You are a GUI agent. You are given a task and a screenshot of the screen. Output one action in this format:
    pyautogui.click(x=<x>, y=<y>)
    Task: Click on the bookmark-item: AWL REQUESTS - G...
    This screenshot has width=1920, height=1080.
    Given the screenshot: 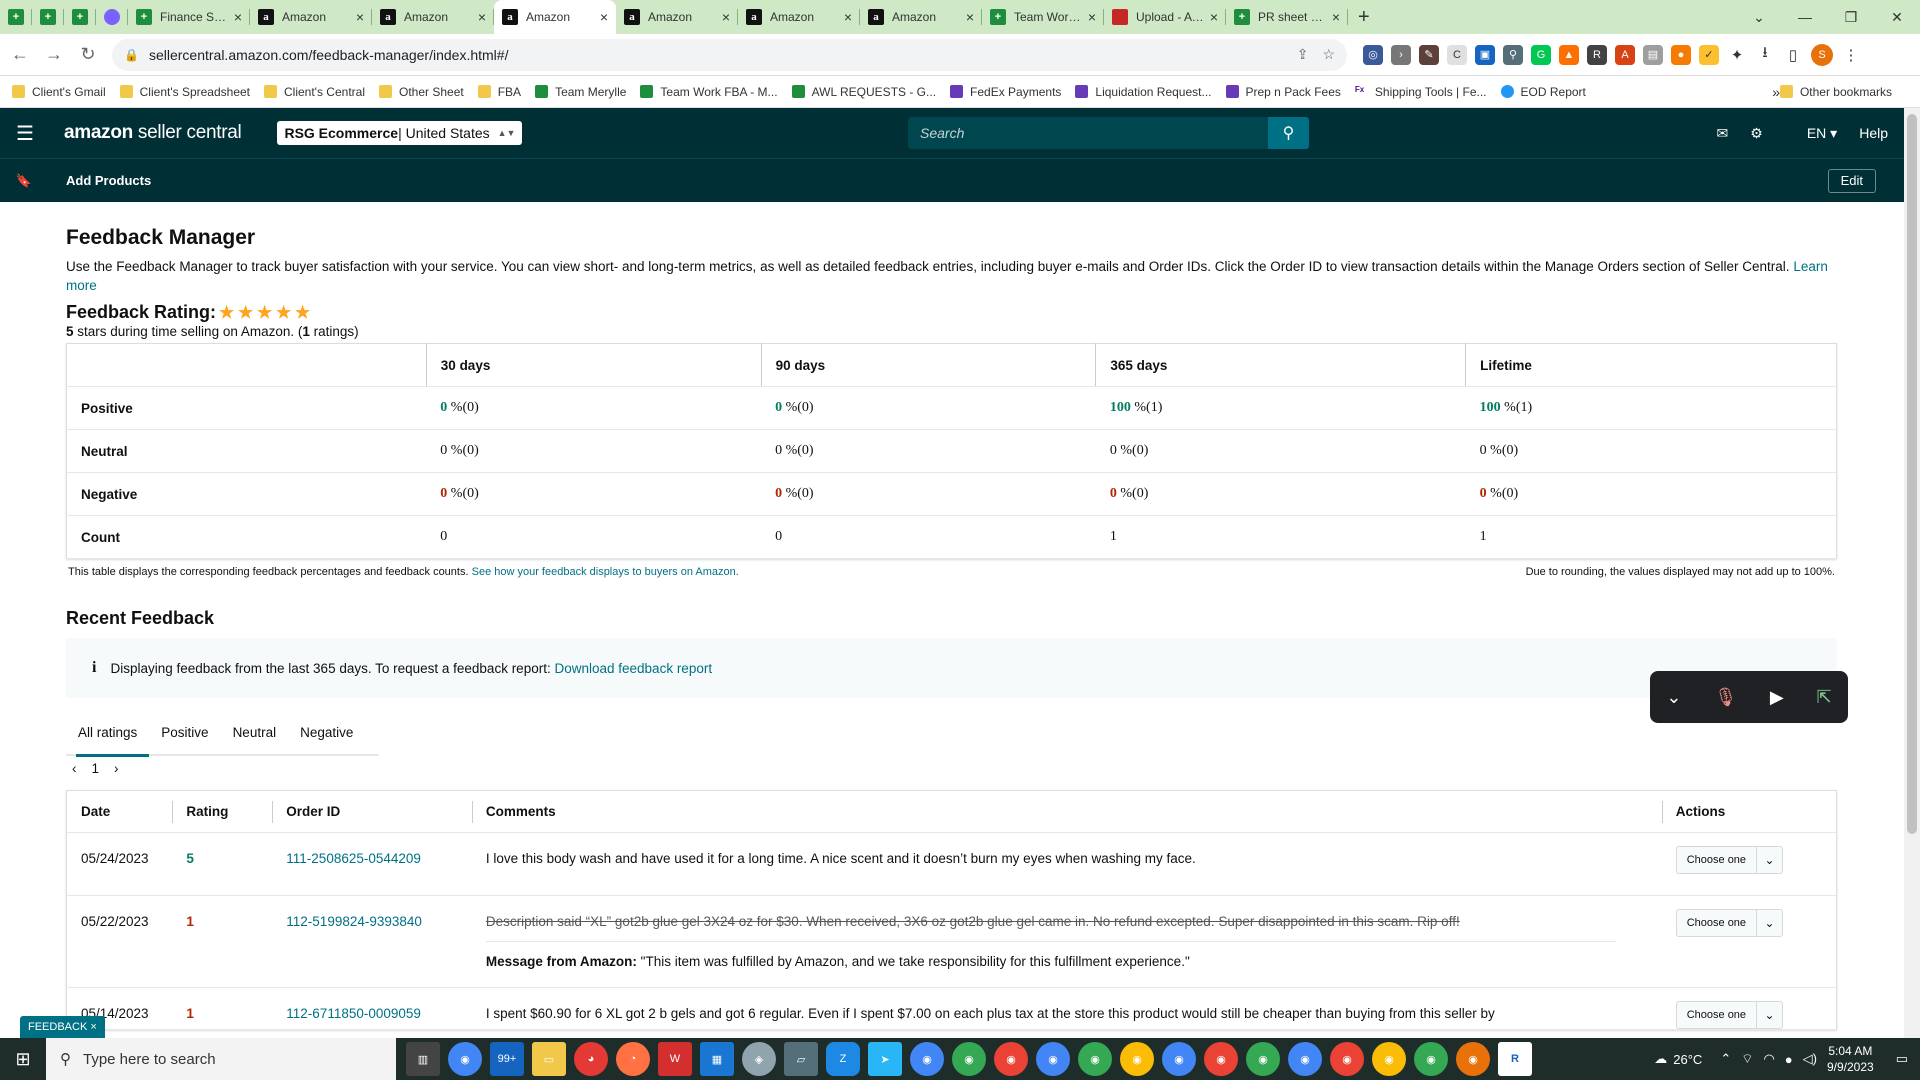 What is the action you would take?
    pyautogui.click(x=863, y=92)
    